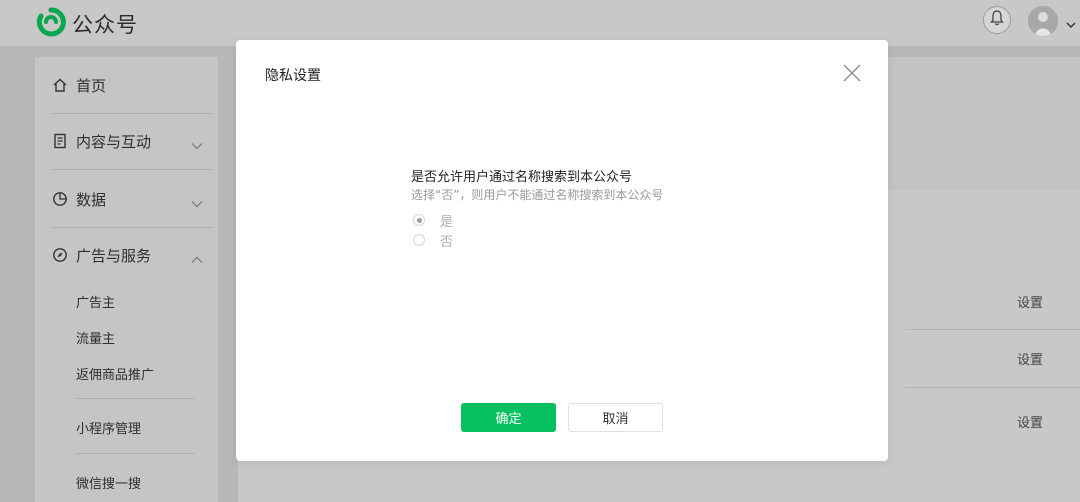 The width and height of the screenshot is (1080, 502). I want to click on sidebar-subitem-advertiser: 广告主, so click(95, 301).